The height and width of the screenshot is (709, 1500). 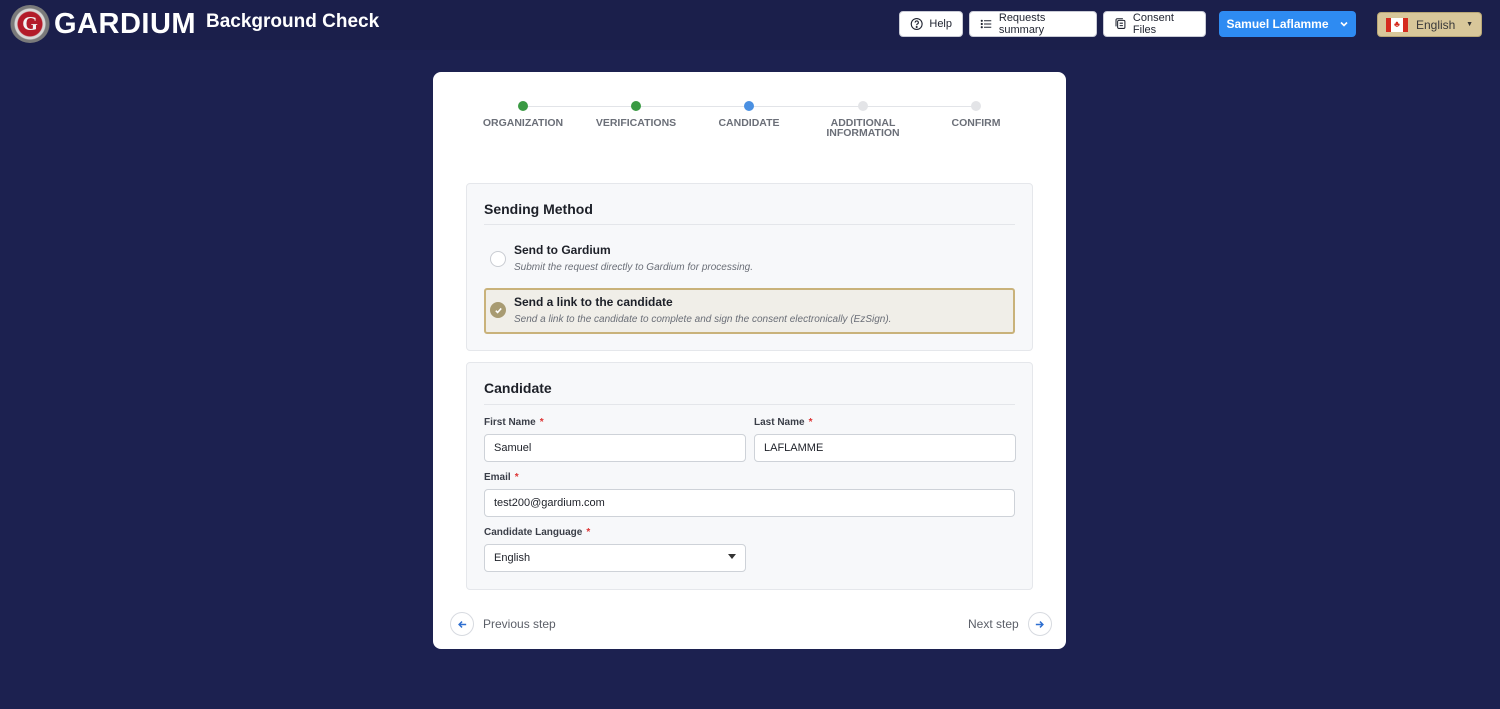 I want to click on last-name-field: LAFLAMME, so click(x=885, y=448).